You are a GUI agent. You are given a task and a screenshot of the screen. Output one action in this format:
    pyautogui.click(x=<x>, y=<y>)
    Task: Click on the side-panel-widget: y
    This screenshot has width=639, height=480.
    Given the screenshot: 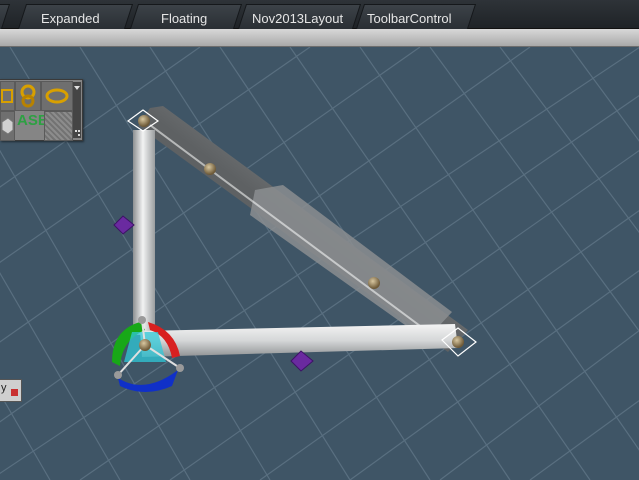 What is the action you would take?
    pyautogui.click(x=11, y=390)
    